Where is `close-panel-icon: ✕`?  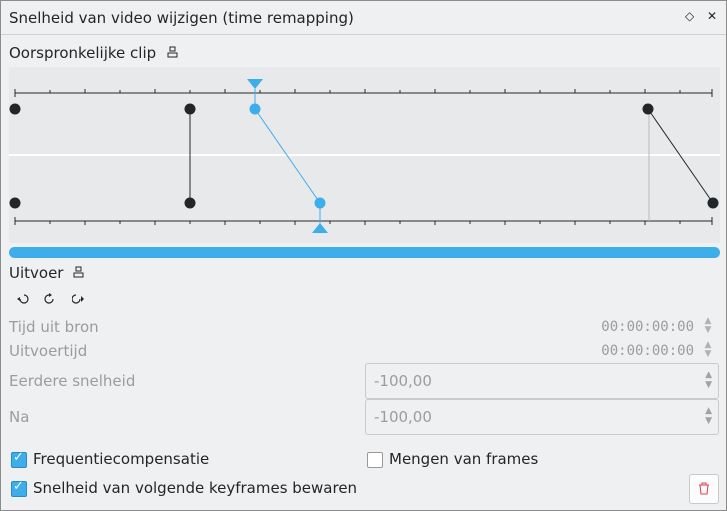
close-panel-icon: ✕ is located at coordinates (712, 16).